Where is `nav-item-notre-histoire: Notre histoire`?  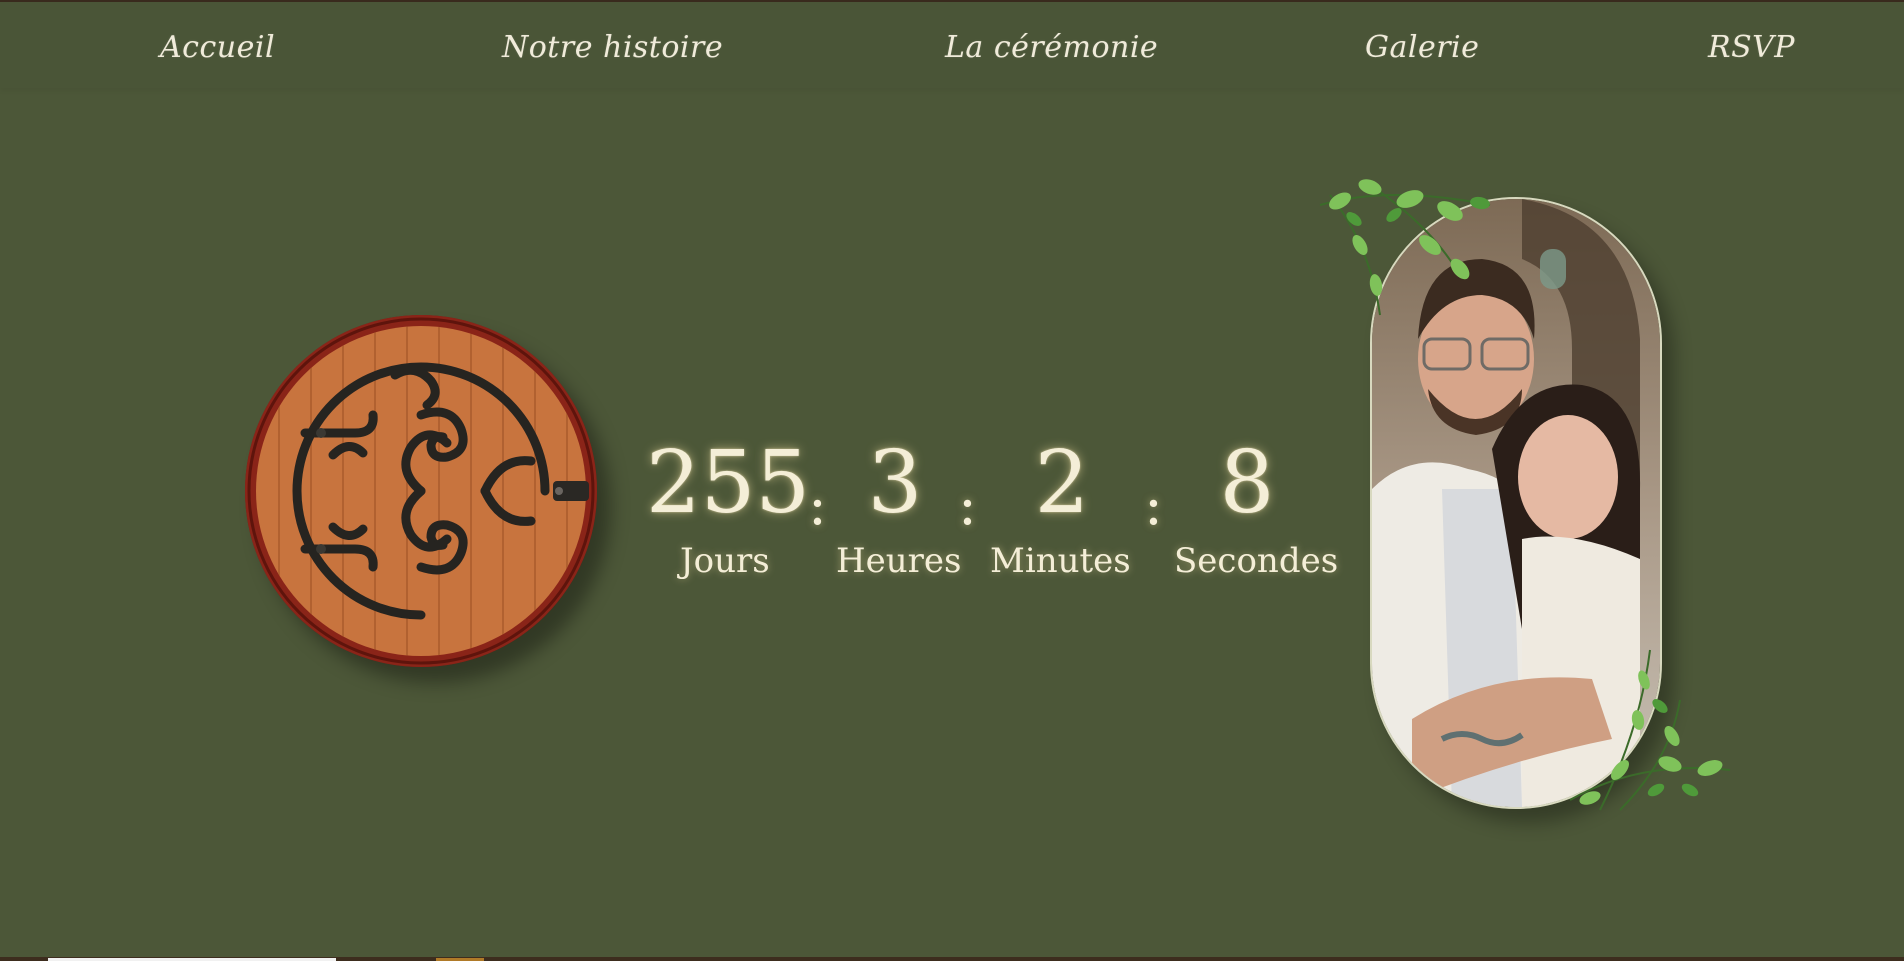
nav-item-notre-histoire: Notre histoire is located at coordinates (612, 47).